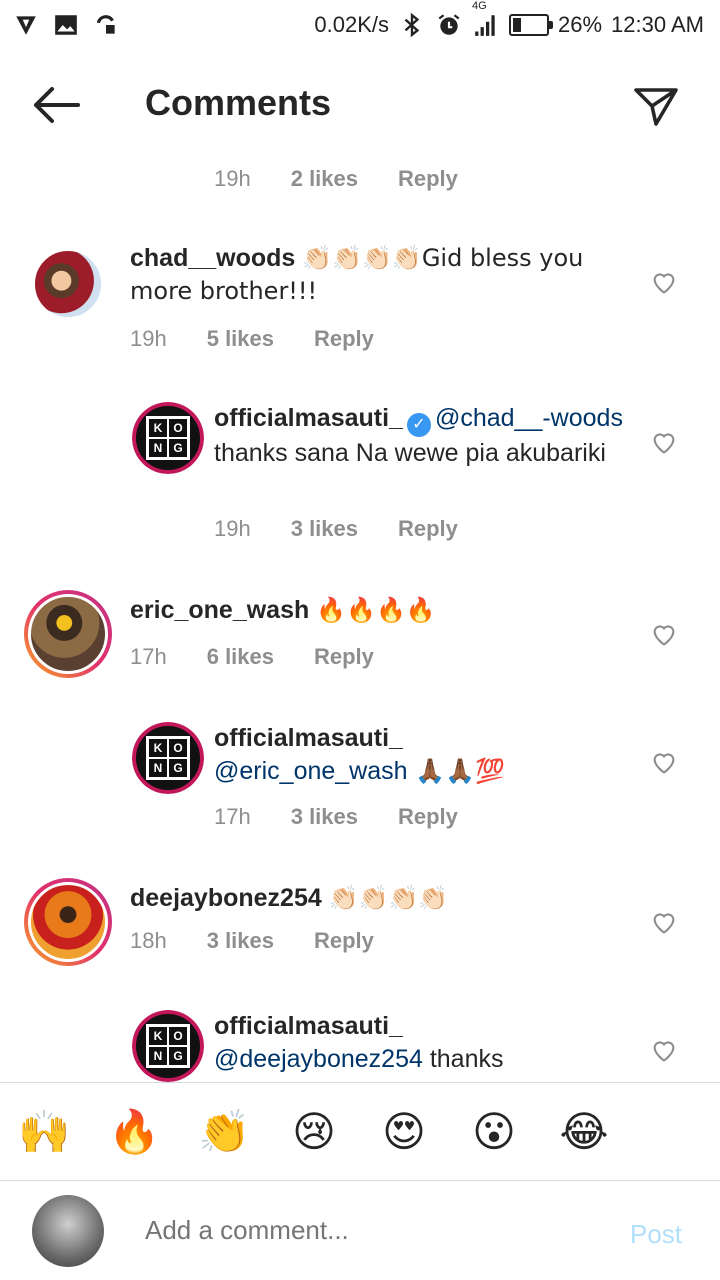 The image size is (720, 1280). Describe the element at coordinates (410, 453) in the screenshot. I see `comment-content: thanks sana Na wewe pia akubariki` at that location.